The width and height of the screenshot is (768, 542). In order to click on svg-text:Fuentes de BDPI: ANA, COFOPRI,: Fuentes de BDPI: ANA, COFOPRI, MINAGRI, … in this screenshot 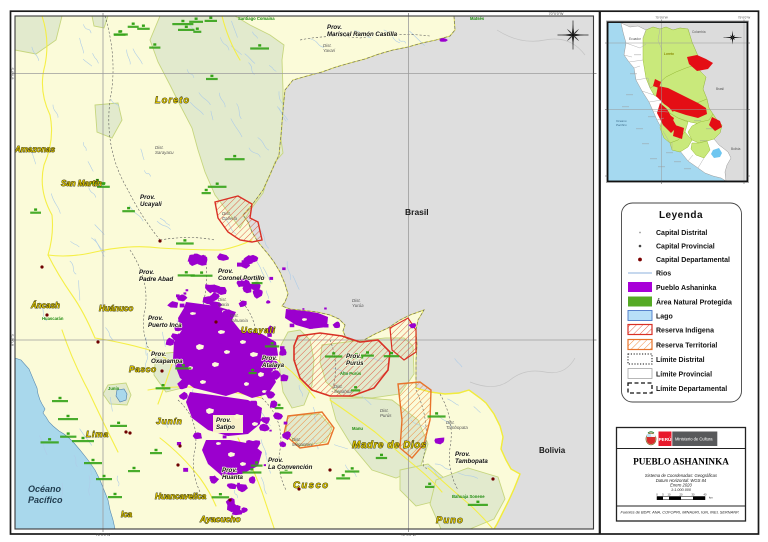, I will do `click(680, 512)`.